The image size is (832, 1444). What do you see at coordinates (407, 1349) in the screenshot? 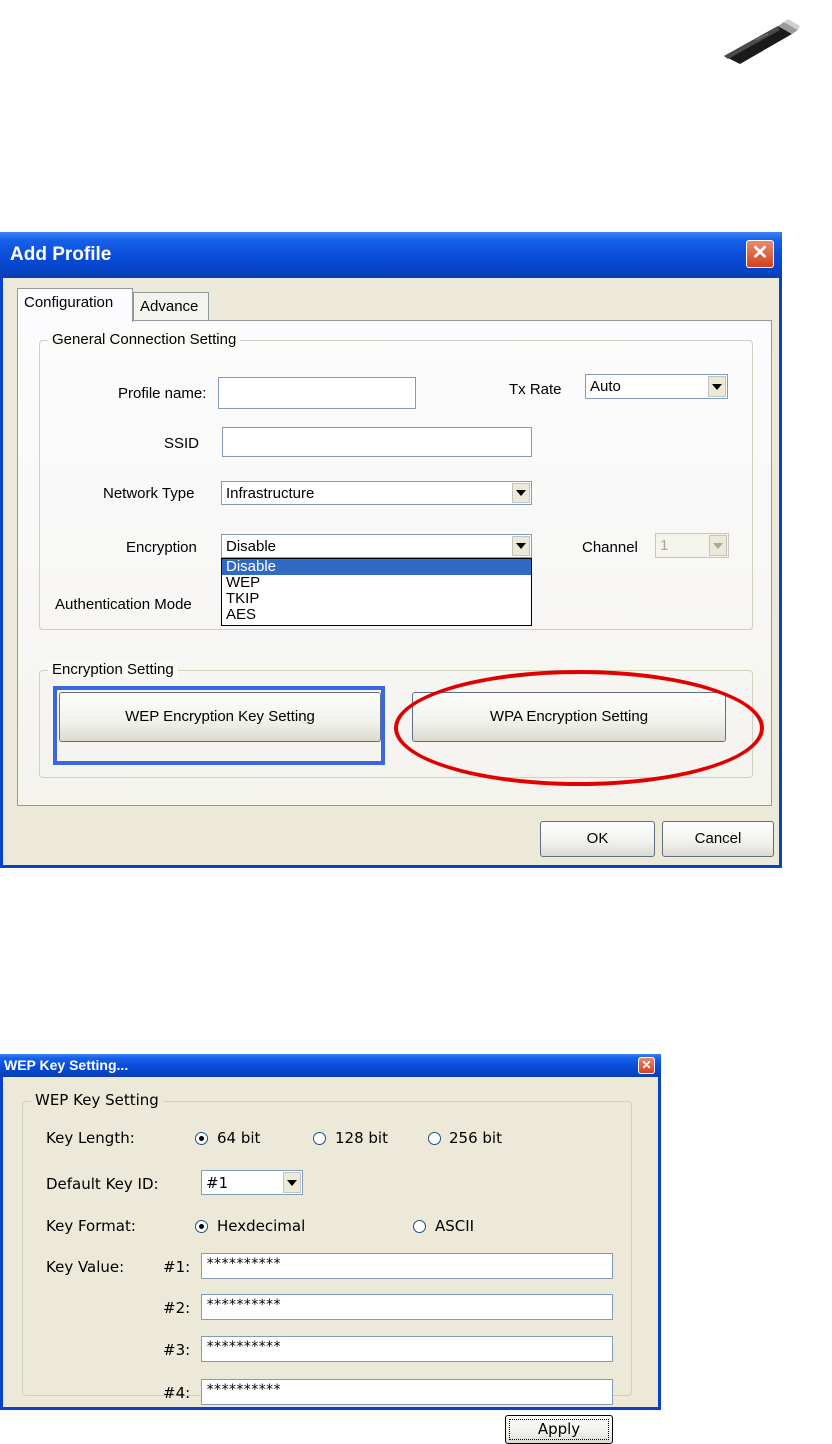
I see `key-value-input-3: **********` at bounding box center [407, 1349].